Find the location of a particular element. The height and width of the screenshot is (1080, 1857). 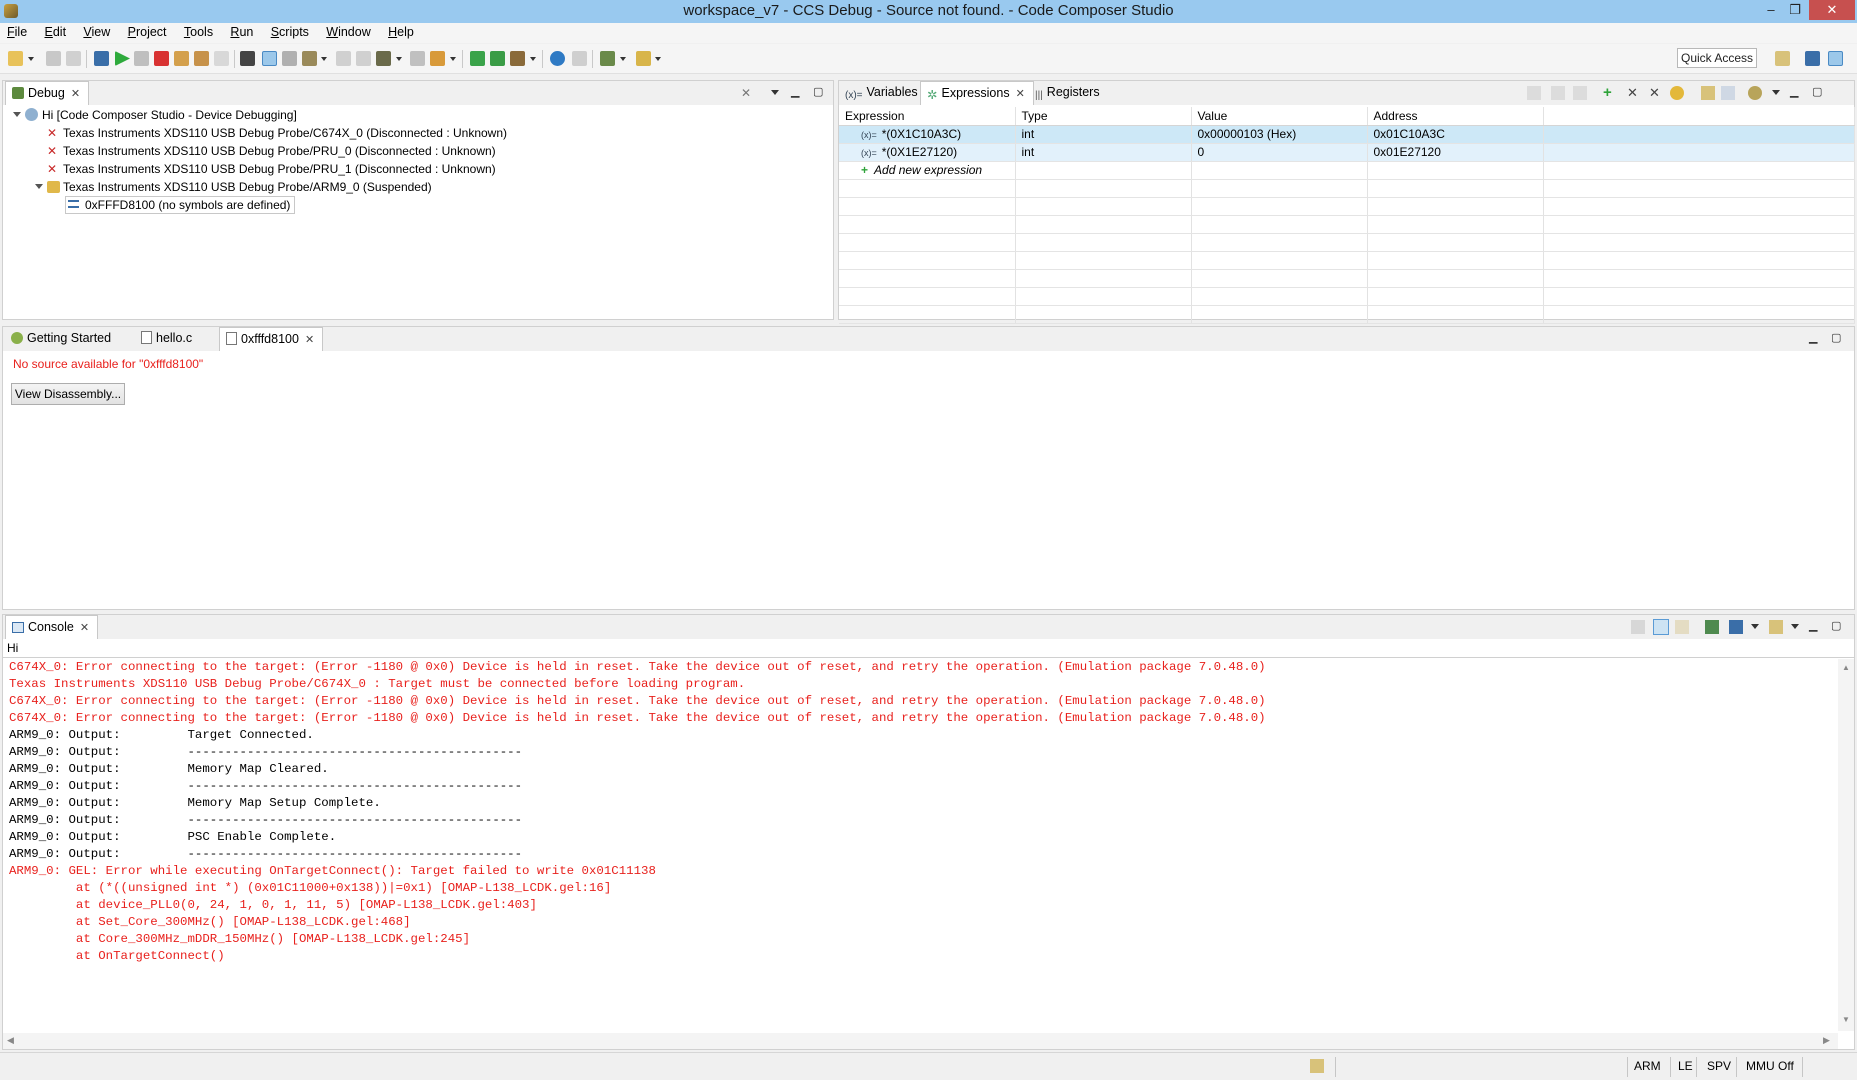

ccs-edit-perspective-icon is located at coordinates (1812, 58).